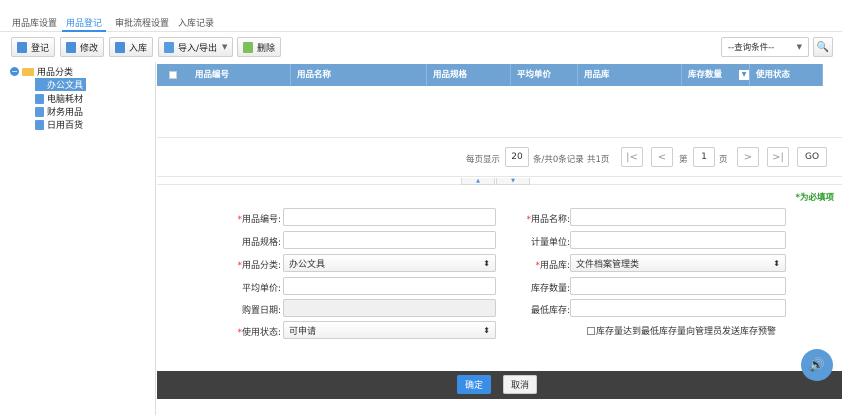 The width and height of the screenshot is (842, 415). Describe the element at coordinates (22, 47) in the screenshot. I see `register-icon` at that location.